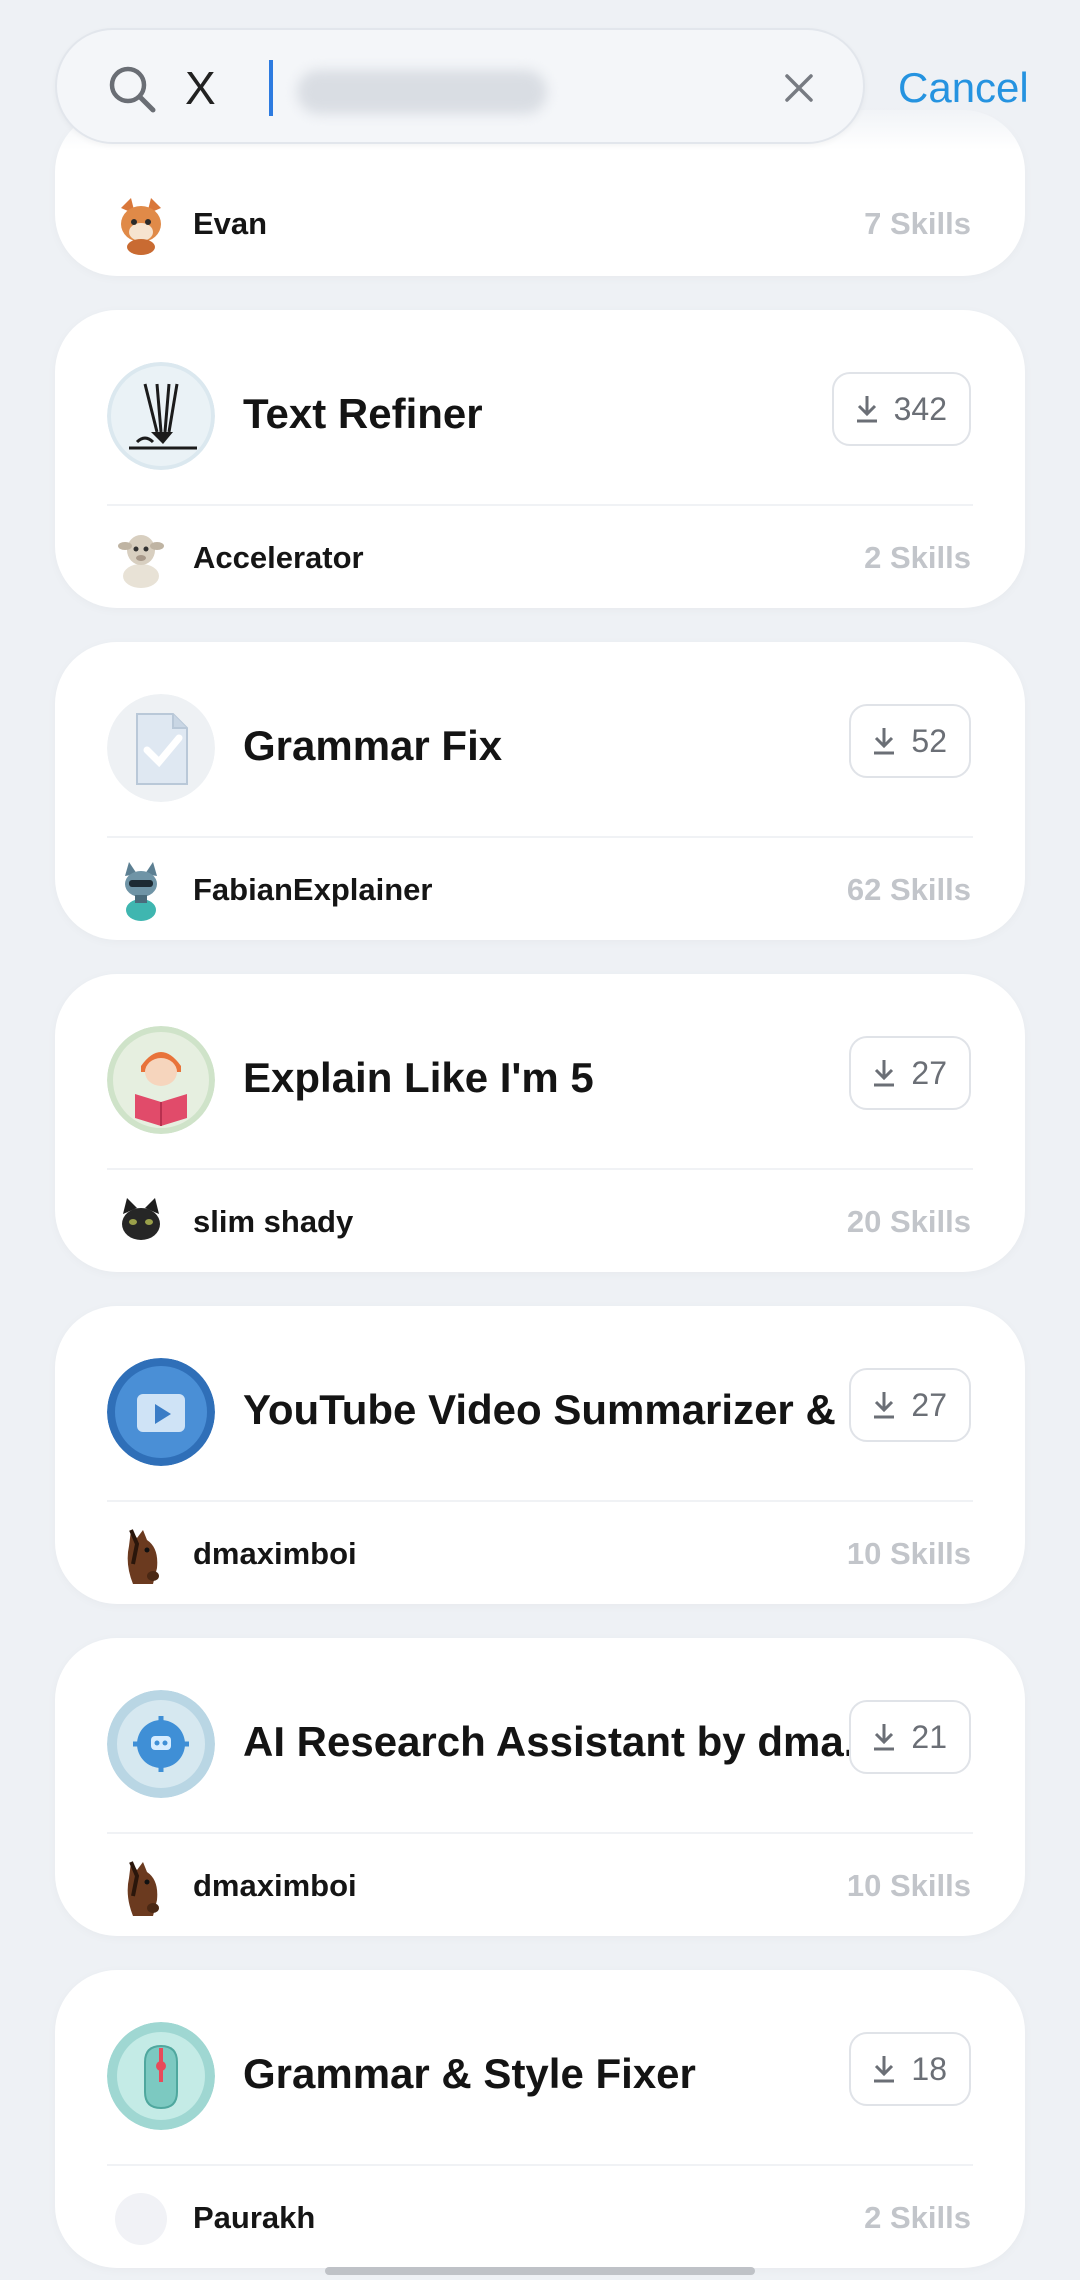 The image size is (1080, 2280). What do you see at coordinates (799, 88) in the screenshot?
I see `close-icon` at bounding box center [799, 88].